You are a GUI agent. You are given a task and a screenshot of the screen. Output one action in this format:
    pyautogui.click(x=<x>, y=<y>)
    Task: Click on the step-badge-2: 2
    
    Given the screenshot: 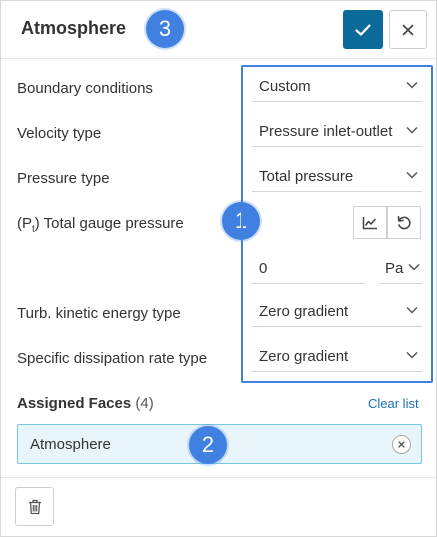 What is the action you would take?
    pyautogui.click(x=208, y=445)
    